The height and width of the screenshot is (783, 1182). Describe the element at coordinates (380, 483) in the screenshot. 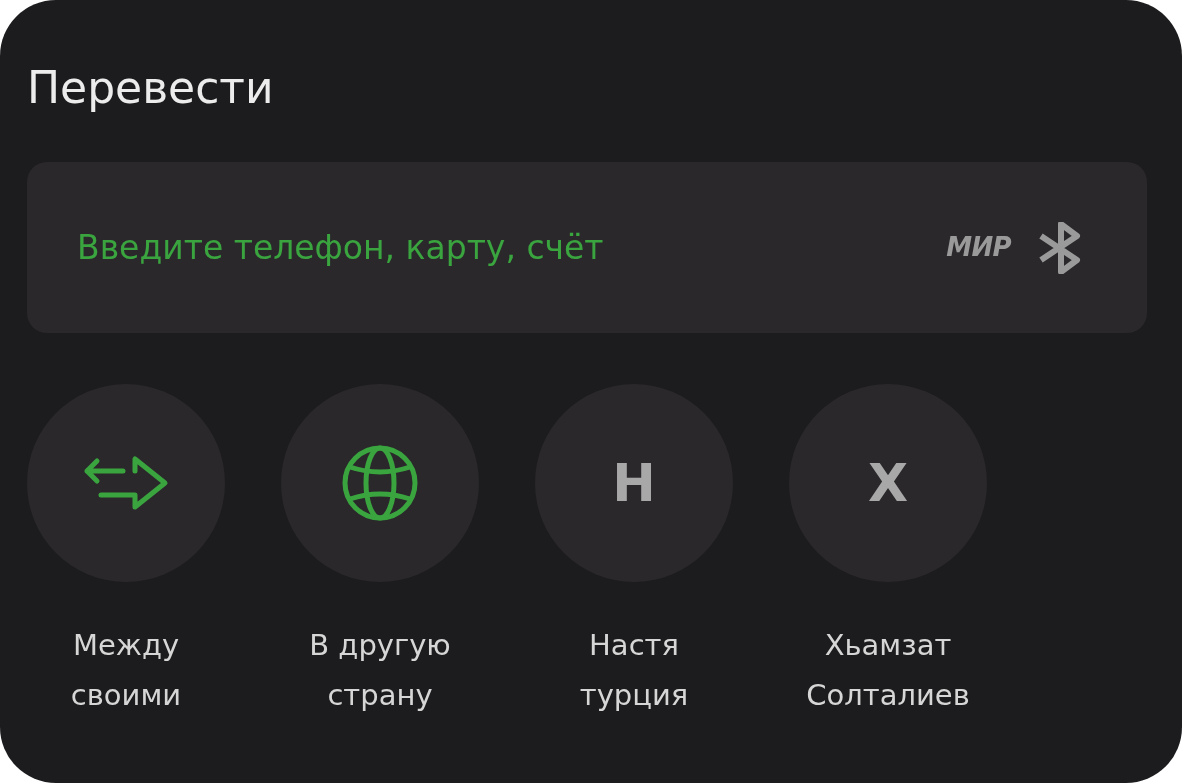

I see `globe-icon` at that location.